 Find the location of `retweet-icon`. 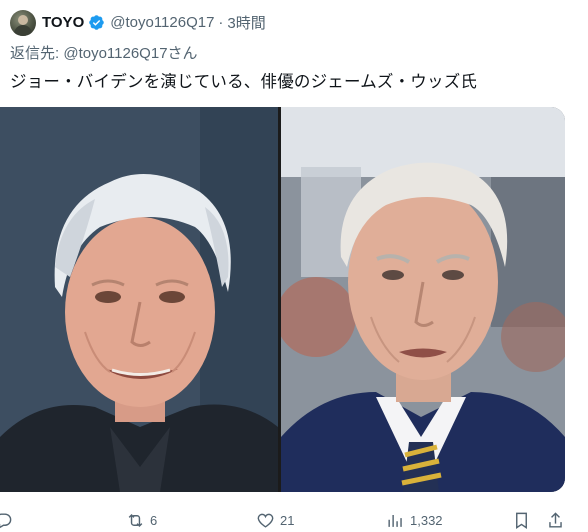

retweet-icon is located at coordinates (135, 520).